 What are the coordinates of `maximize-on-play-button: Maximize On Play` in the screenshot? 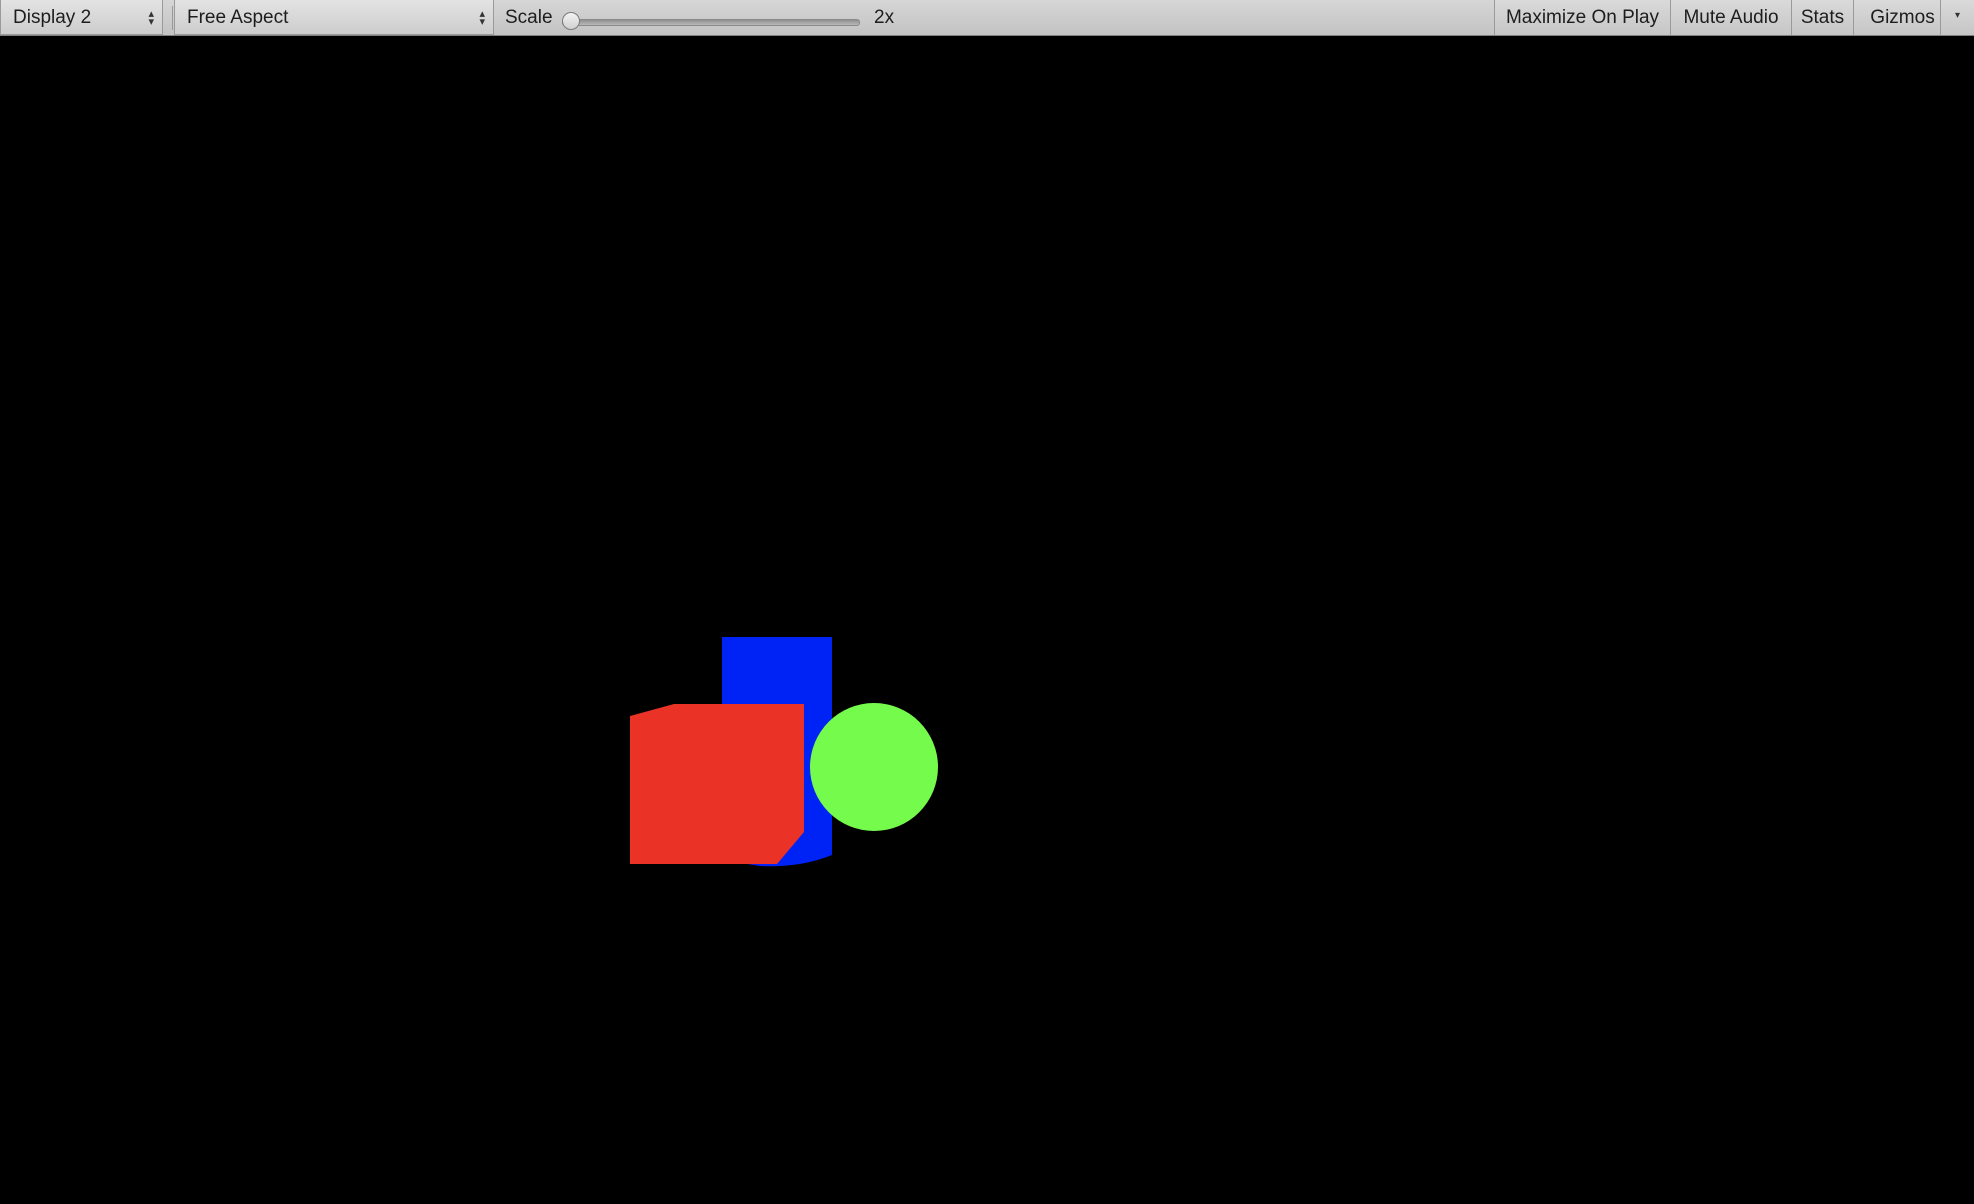 It's located at (1582, 17).